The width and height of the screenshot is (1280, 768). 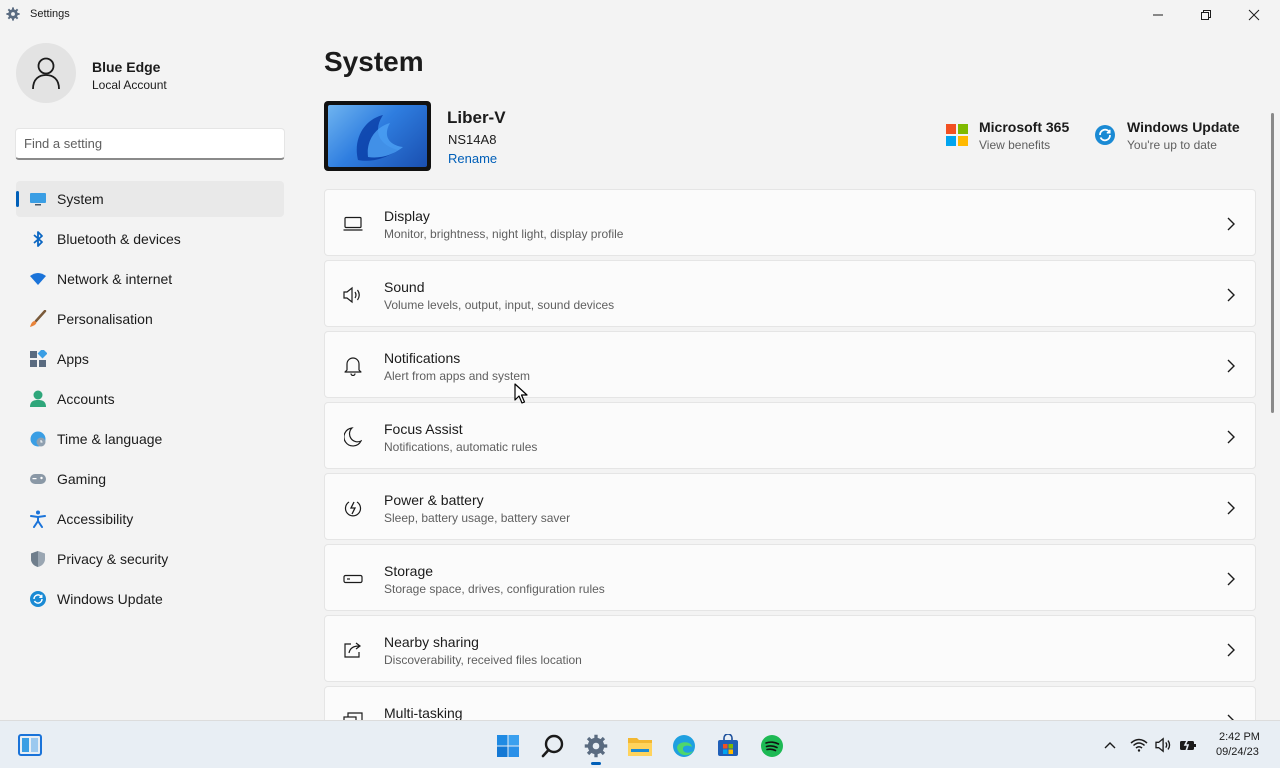 I want to click on title-bar: Settings, so click(x=640, y=15).